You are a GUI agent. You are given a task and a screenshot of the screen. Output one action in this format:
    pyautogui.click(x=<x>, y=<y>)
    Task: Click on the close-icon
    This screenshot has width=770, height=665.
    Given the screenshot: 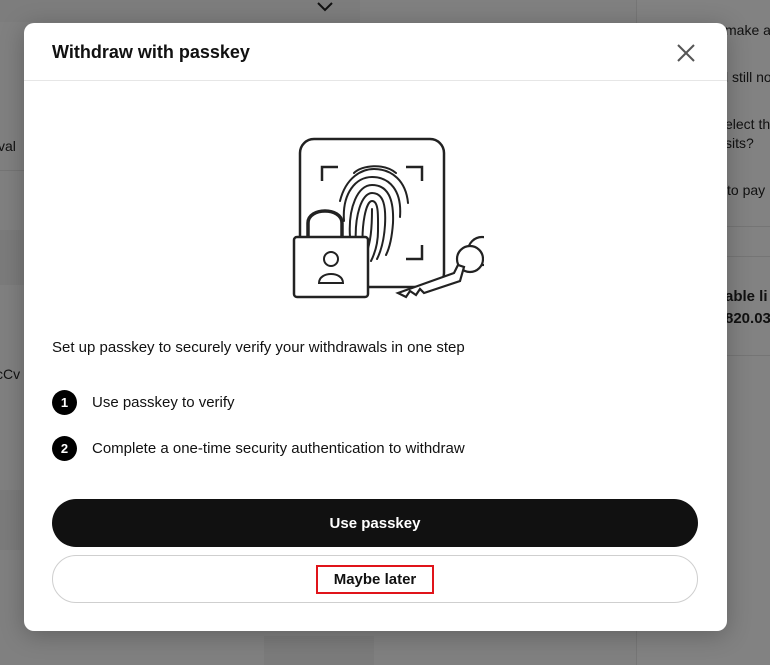 What is the action you would take?
    pyautogui.click(x=686, y=53)
    